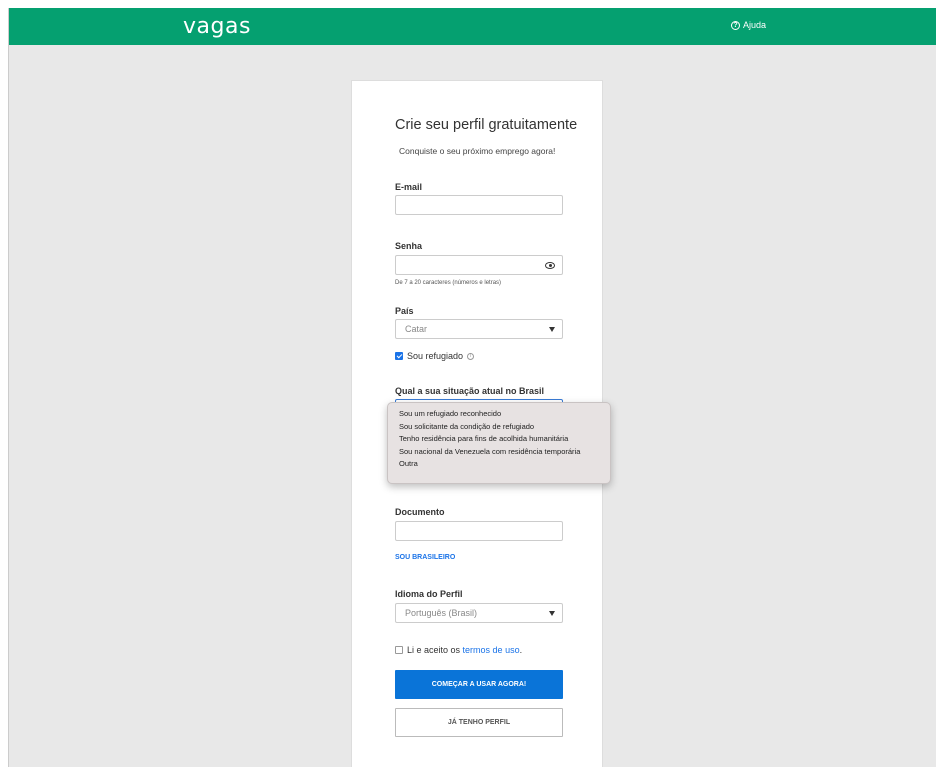 The height and width of the screenshot is (767, 936). What do you see at coordinates (735, 25) in the screenshot?
I see `question-circle-icon: ?` at bounding box center [735, 25].